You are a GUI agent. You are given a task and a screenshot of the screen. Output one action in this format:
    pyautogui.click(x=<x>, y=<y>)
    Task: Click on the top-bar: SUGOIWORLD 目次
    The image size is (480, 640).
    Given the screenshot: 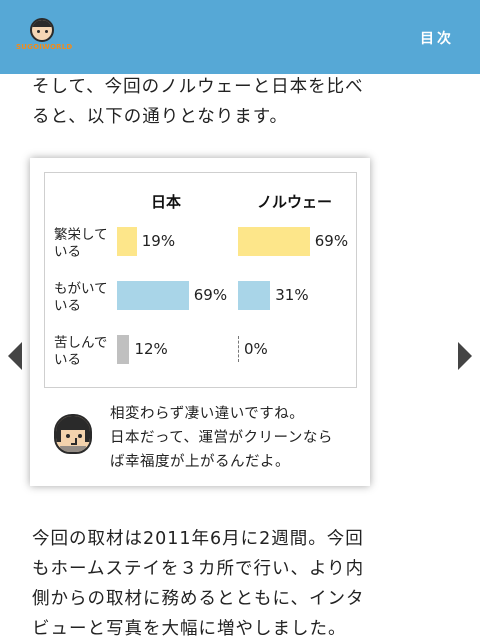 What is the action you would take?
    pyautogui.click(x=240, y=37)
    